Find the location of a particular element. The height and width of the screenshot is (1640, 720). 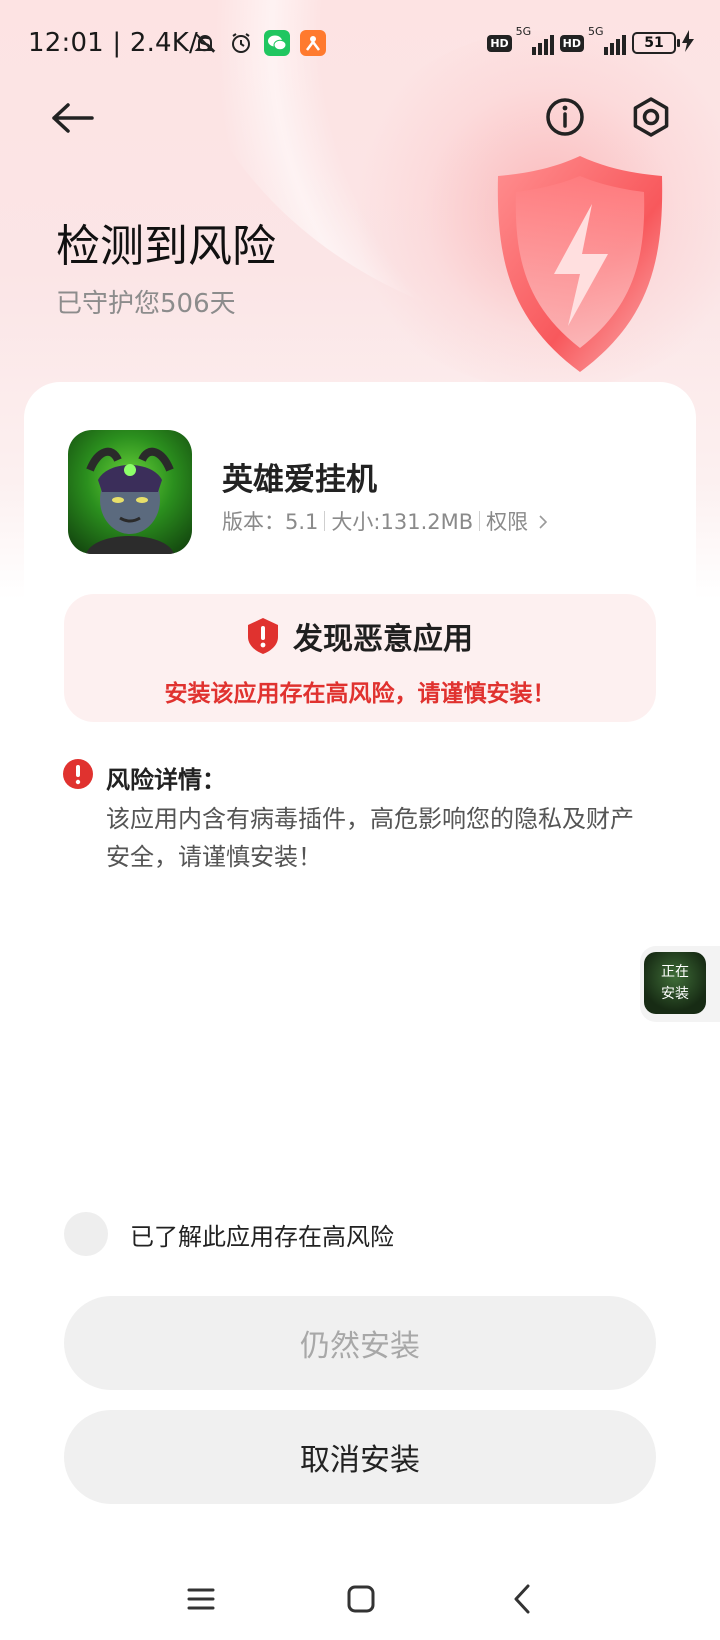

system-navigation-bar is located at coordinates (360, 1600).